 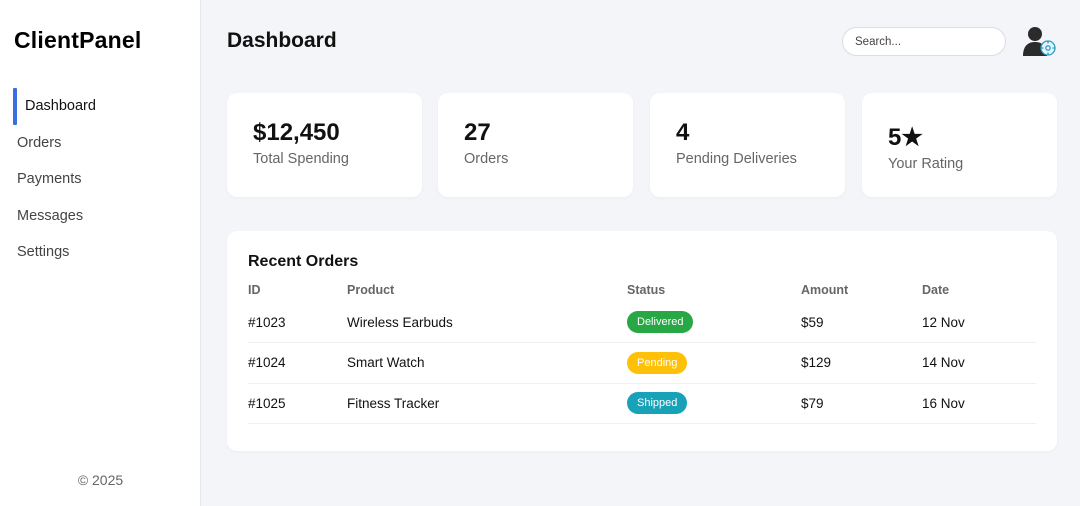 What do you see at coordinates (100, 143) in the screenshot?
I see `sidebar-item-orders: Orders` at bounding box center [100, 143].